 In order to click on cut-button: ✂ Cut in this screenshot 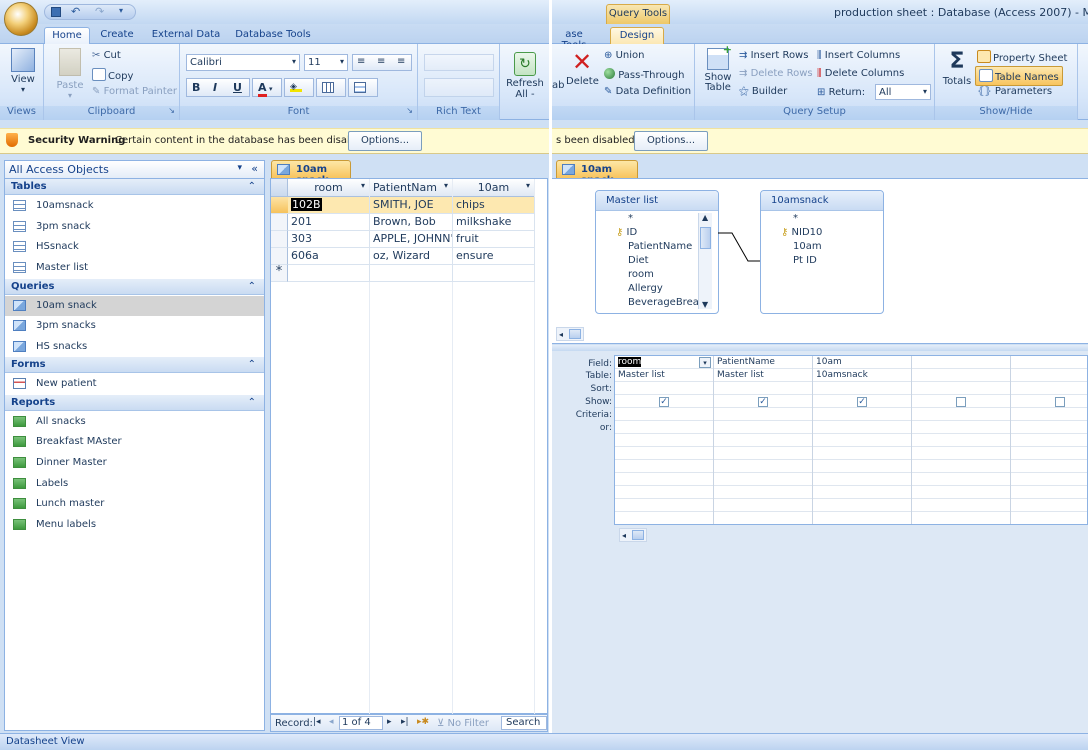, I will do `click(106, 55)`.